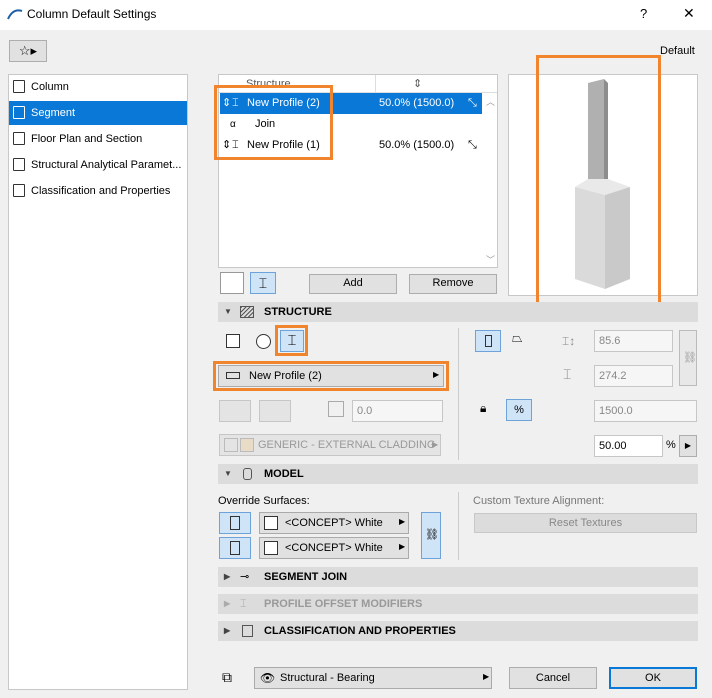  I want to click on default-label: Default, so click(677, 51).